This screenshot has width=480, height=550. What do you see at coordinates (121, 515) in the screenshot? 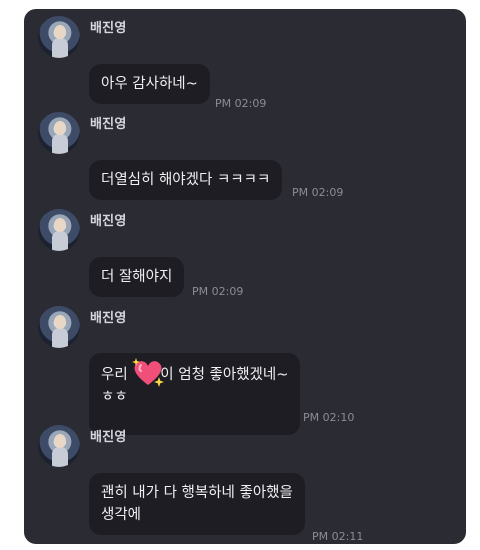
I see `message-line: 생각에` at bounding box center [121, 515].